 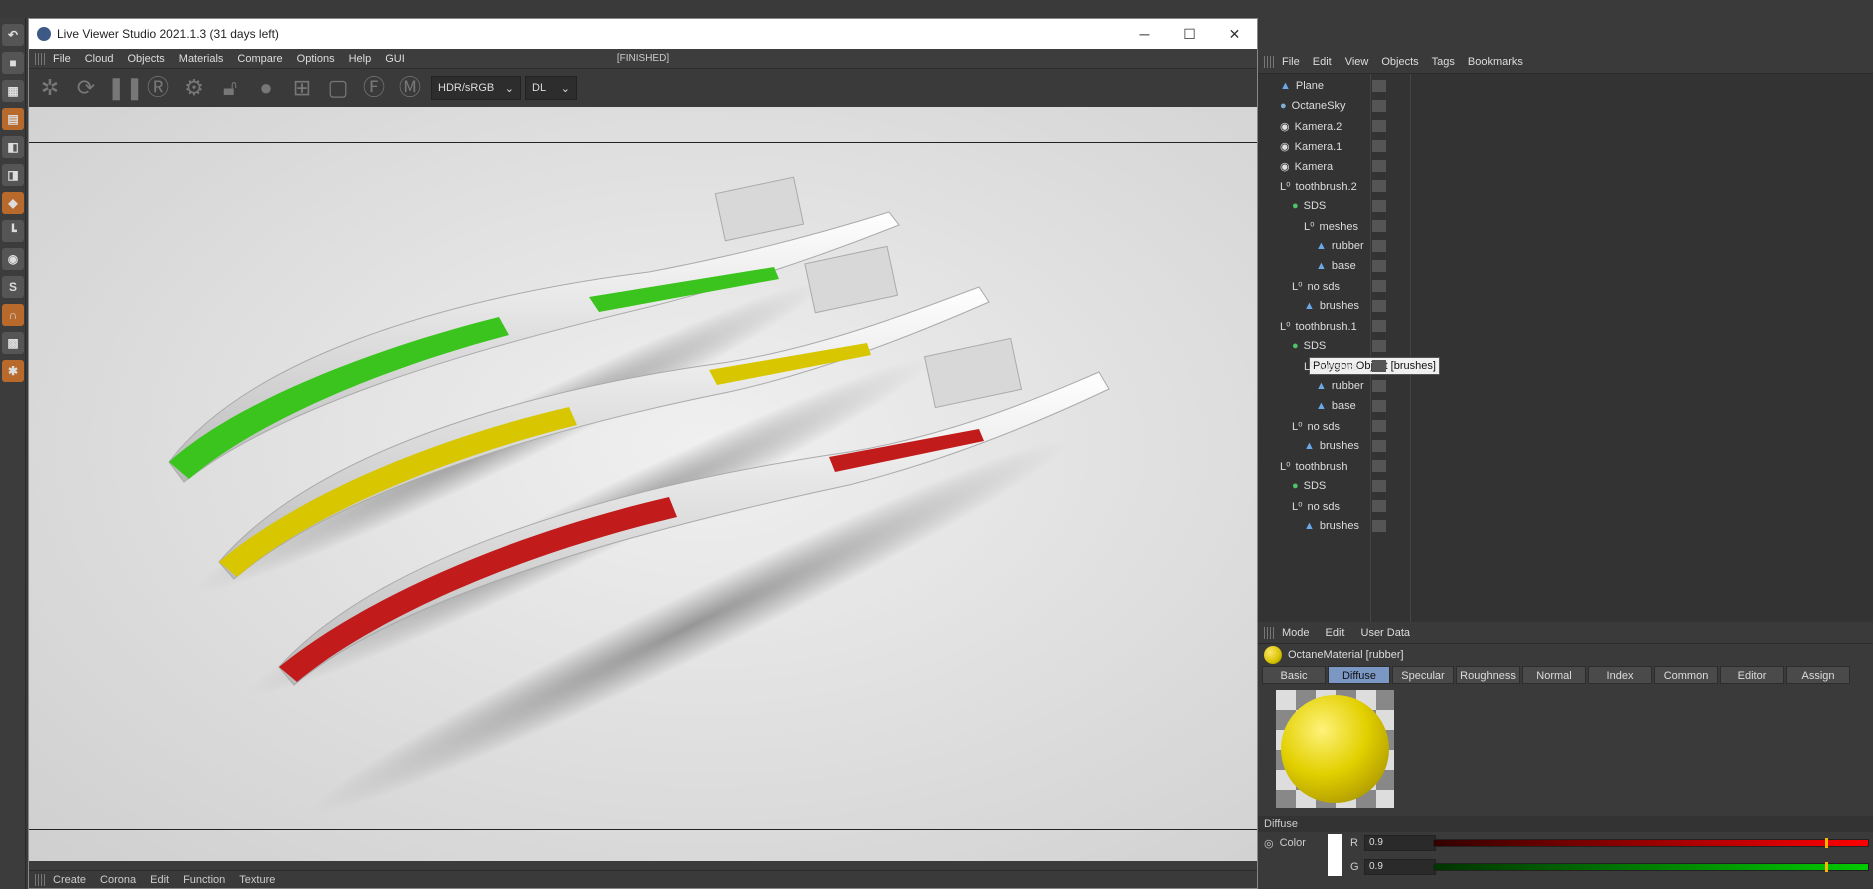 What do you see at coordinates (125, 88) in the screenshot?
I see `pause-icon: ❚❚` at bounding box center [125, 88].